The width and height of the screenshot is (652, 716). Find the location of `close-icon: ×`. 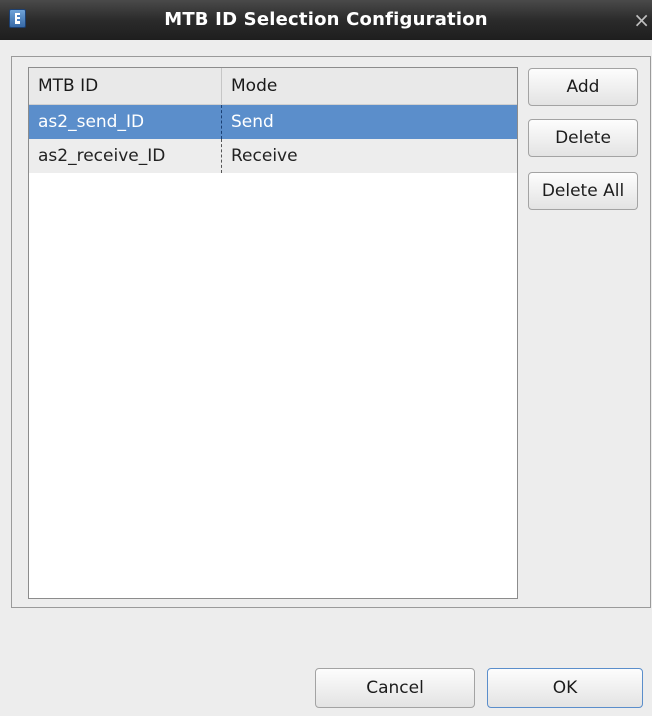

close-icon: × is located at coordinates (641, 20).